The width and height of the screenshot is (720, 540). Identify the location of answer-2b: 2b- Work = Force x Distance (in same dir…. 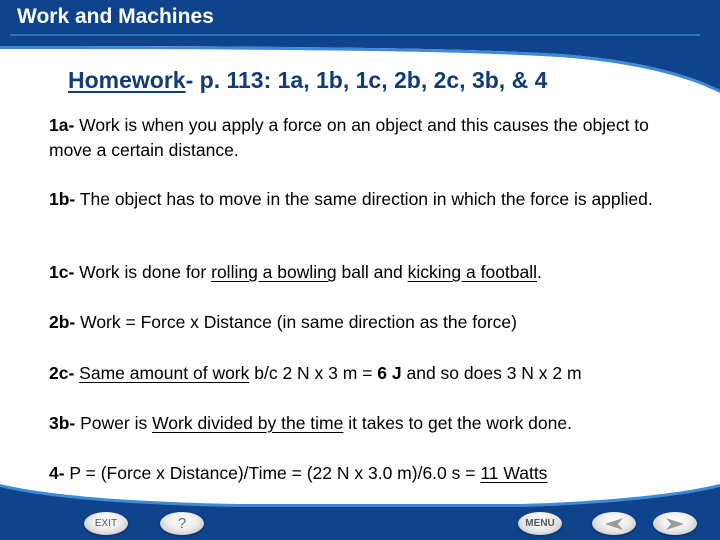
(283, 322).